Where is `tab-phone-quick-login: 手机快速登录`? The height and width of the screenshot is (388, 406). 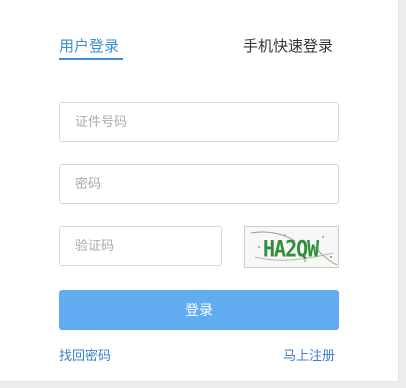 tab-phone-quick-login: 手机快速登录 is located at coordinates (288, 47).